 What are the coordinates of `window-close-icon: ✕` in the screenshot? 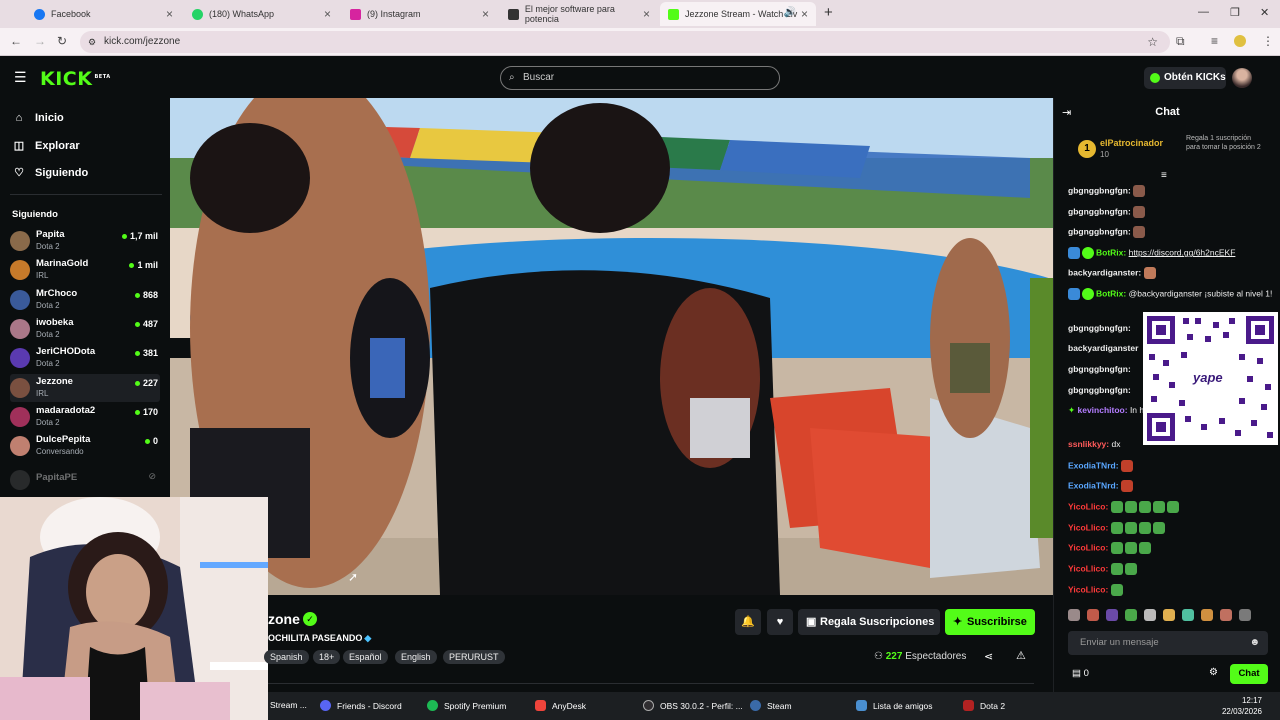 It's located at (1264, 12).